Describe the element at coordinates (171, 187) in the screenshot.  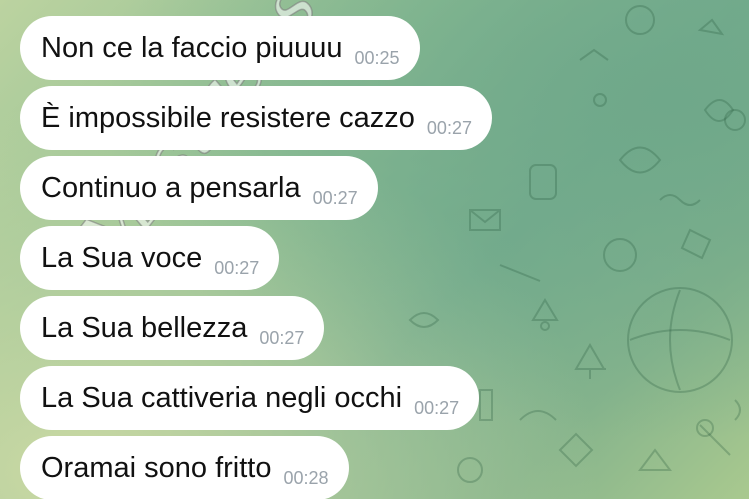
I see `message-text: Continuo a pensarla` at that location.